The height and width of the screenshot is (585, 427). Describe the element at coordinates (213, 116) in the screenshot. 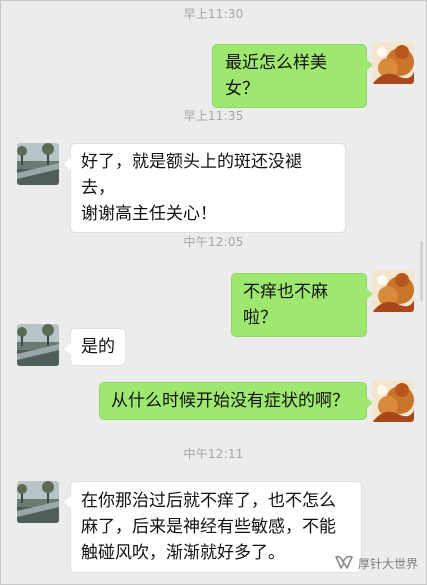

I see `timestamp: 早上11:35` at that location.